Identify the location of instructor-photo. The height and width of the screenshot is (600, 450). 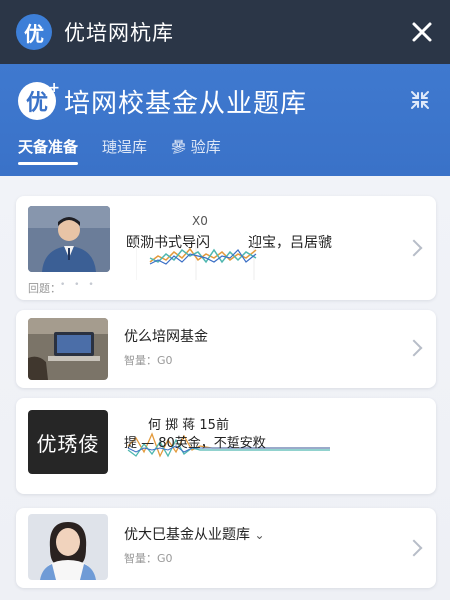
(69, 239).